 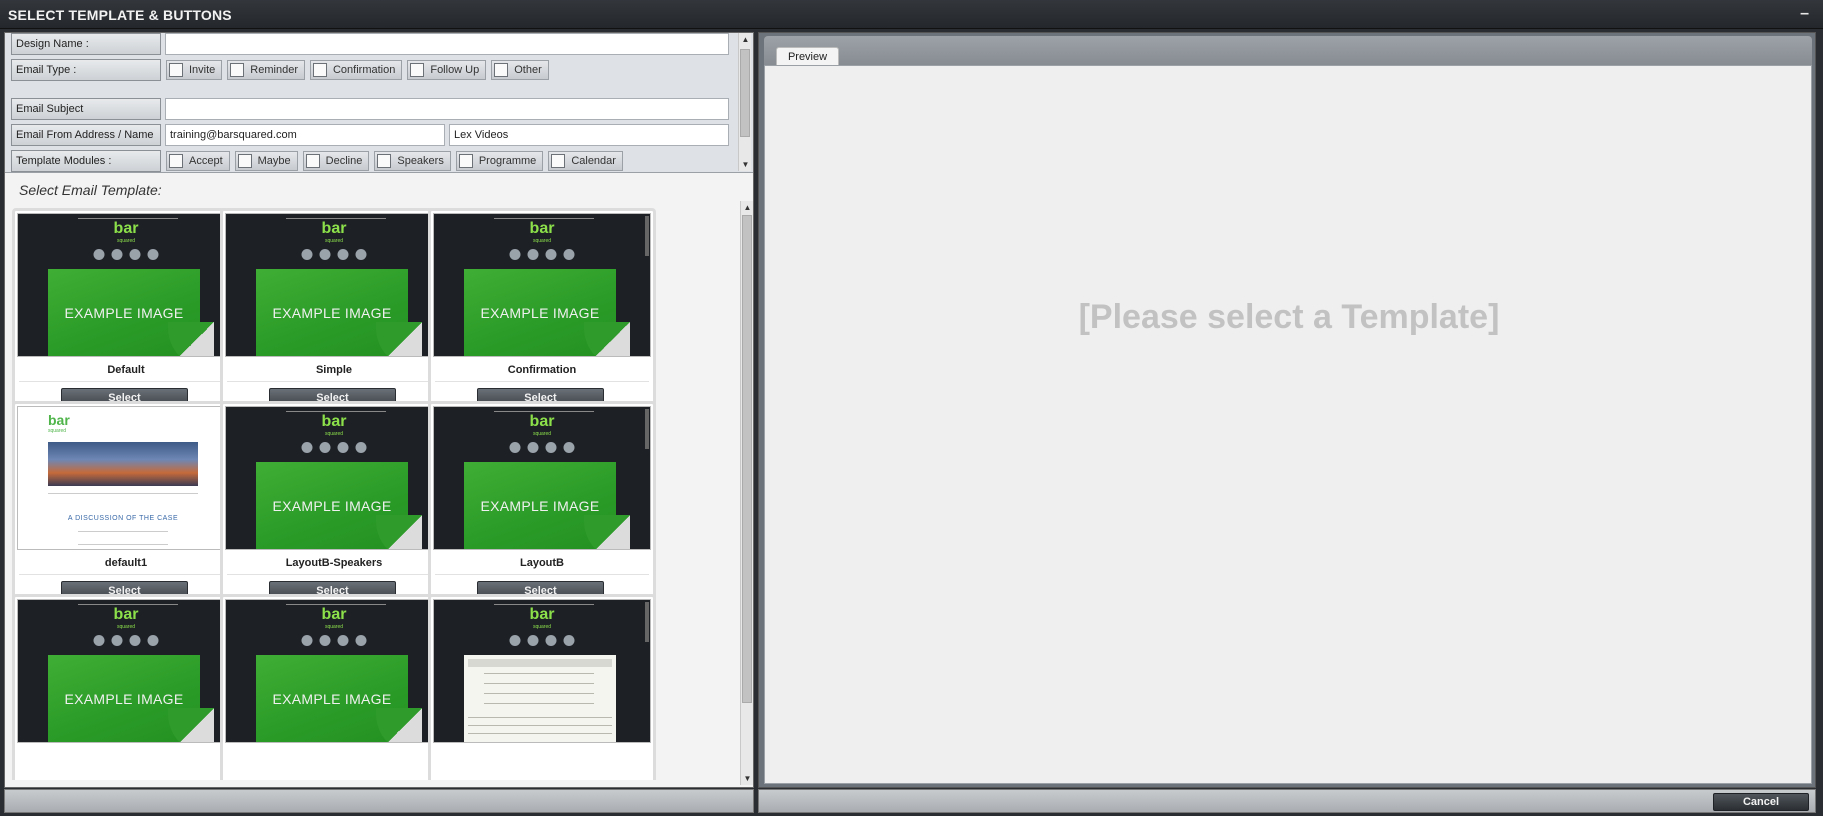 I want to click on checkbox-decline: Decline, so click(x=336, y=161).